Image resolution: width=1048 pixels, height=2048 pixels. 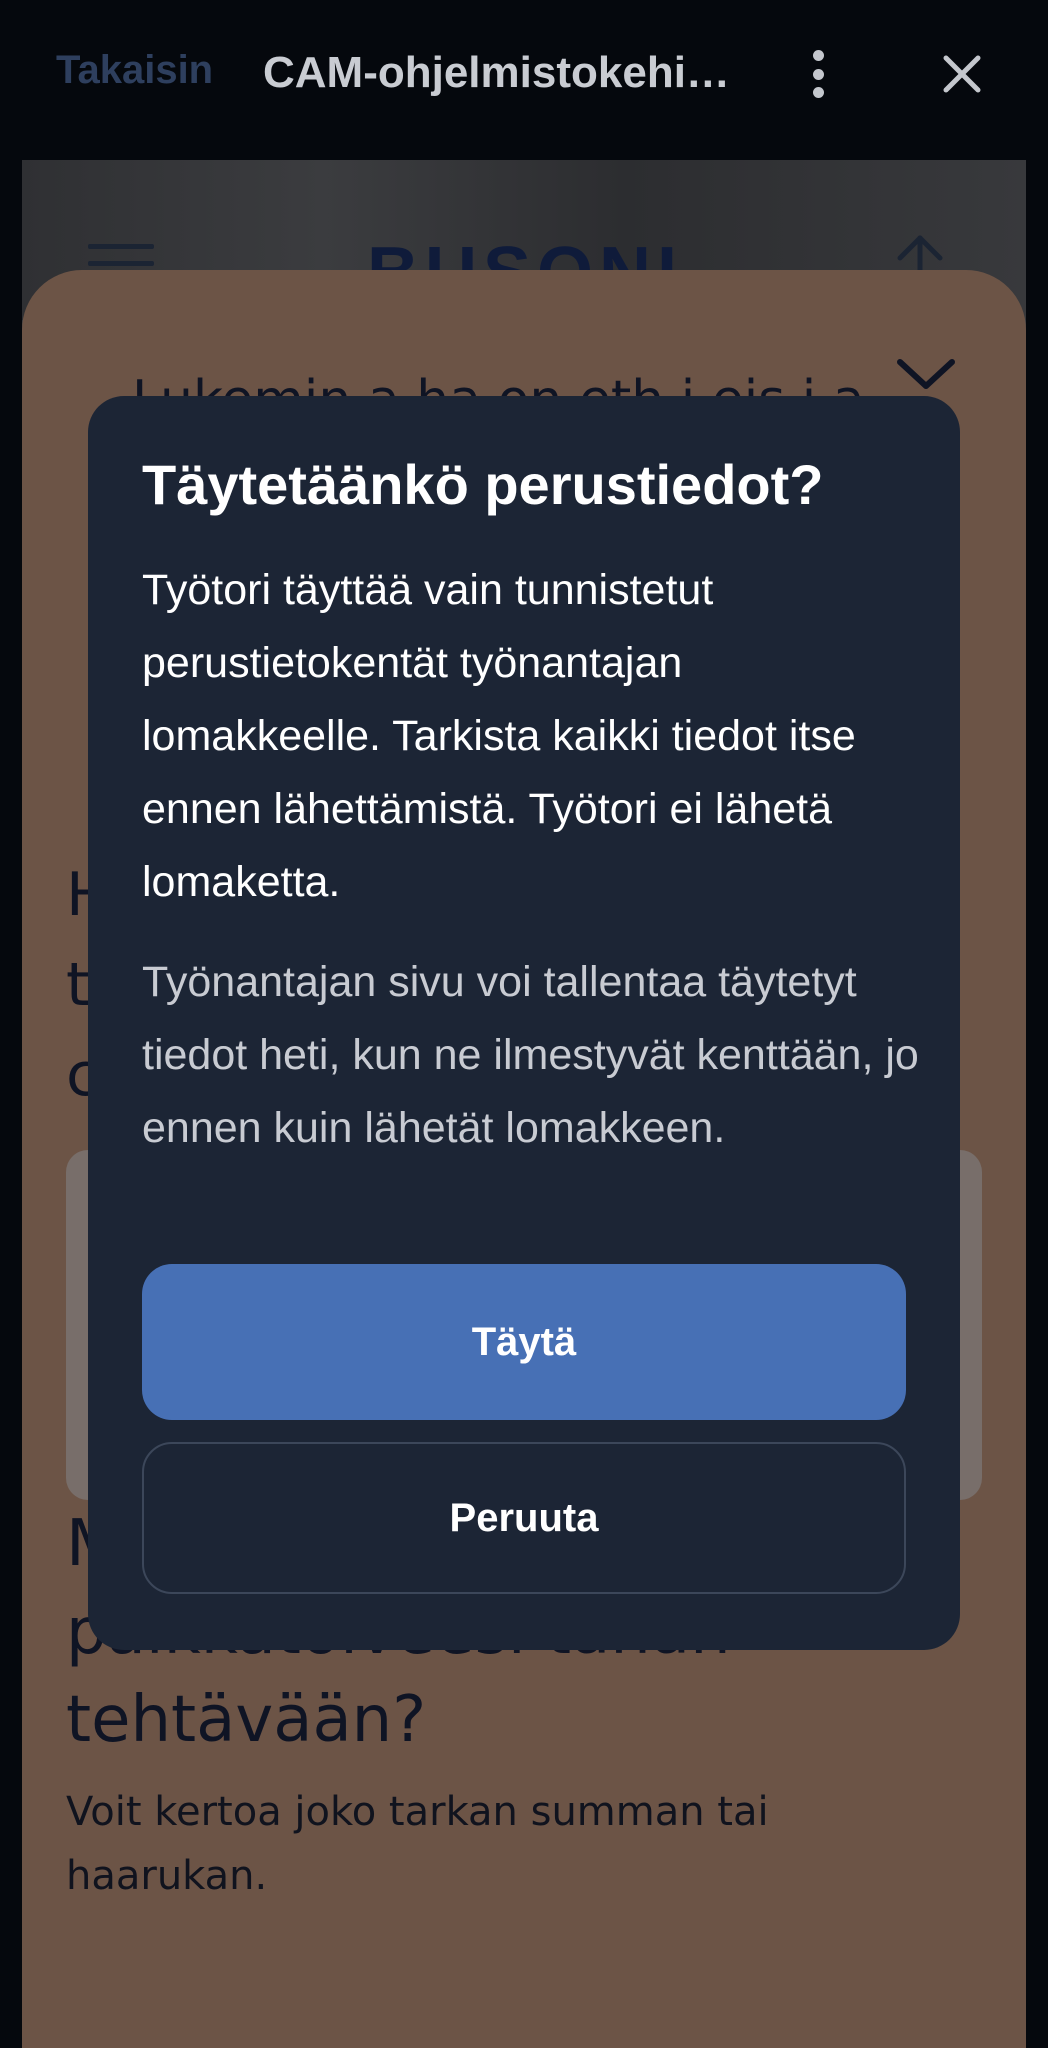 I want to click on fill-button: Täytä, so click(x=524, y=1342).